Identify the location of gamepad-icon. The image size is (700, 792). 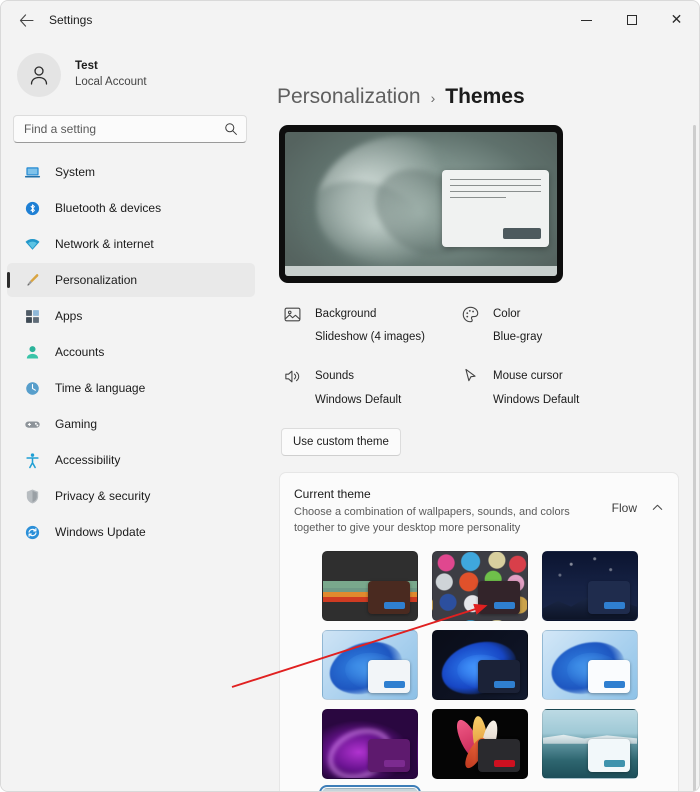
(32, 424).